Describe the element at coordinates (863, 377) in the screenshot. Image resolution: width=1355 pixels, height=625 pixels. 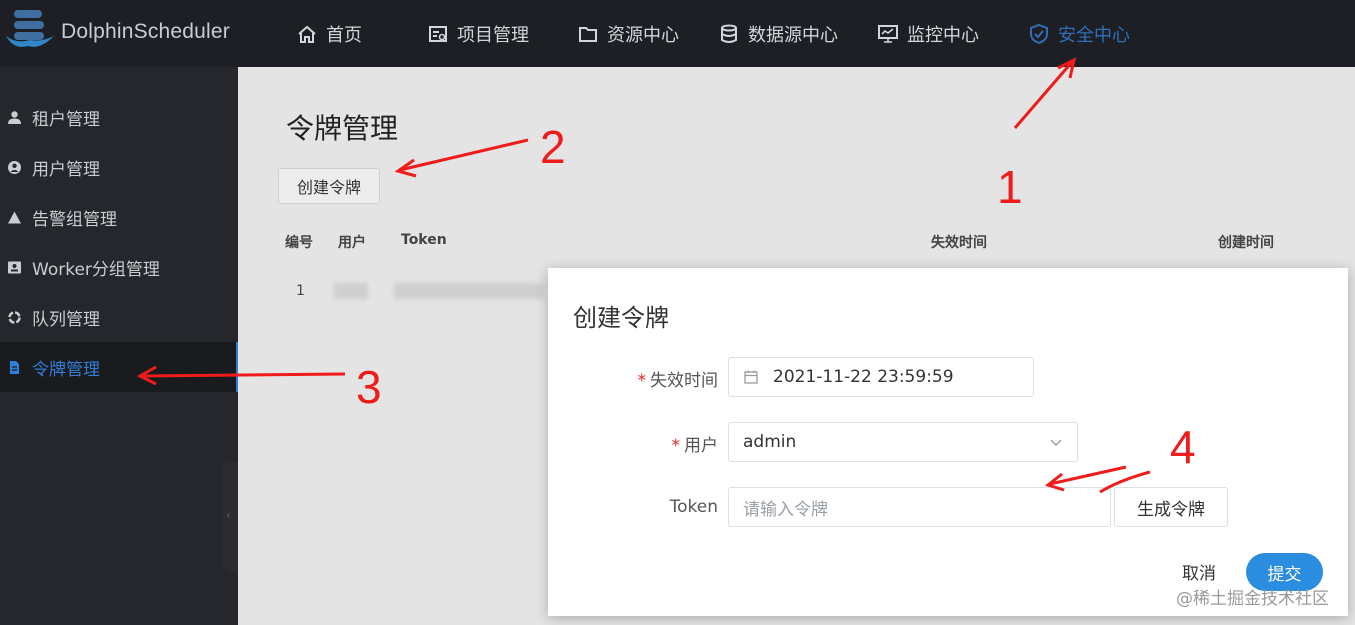
I see `expire-time-value: 2021-11-22 23:59:59` at that location.